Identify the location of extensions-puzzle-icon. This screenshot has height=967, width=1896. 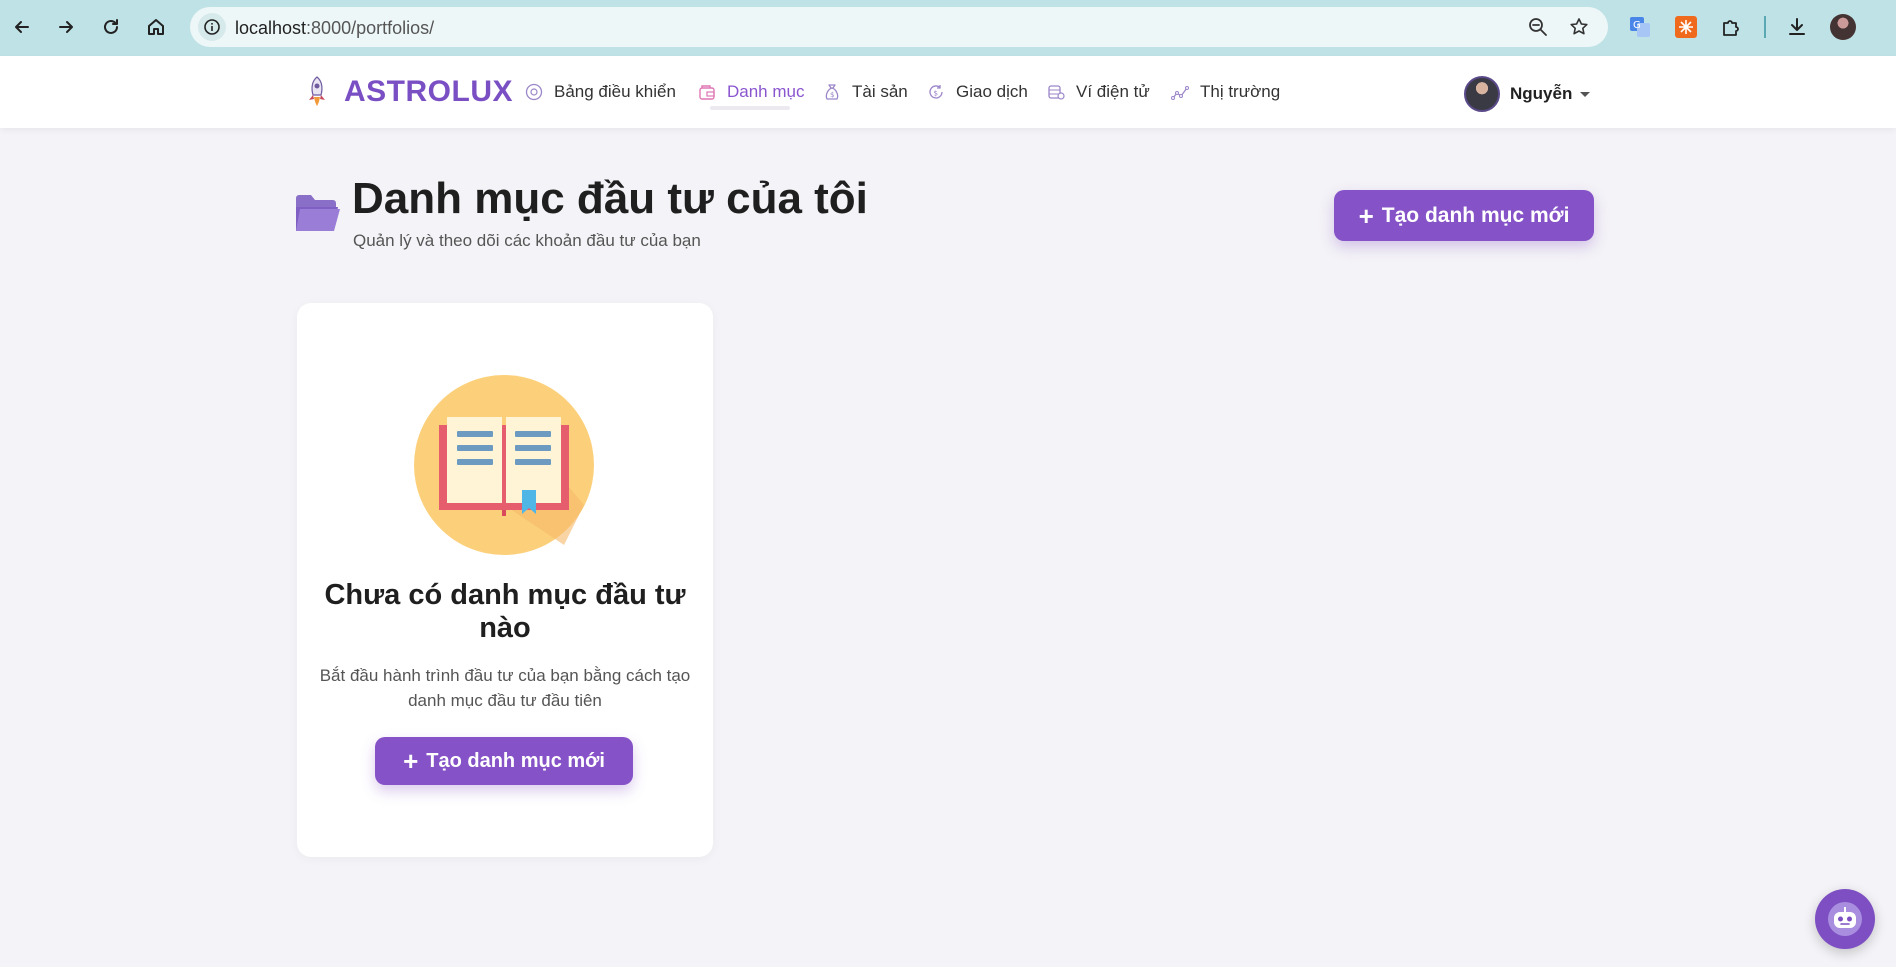
(1731, 27).